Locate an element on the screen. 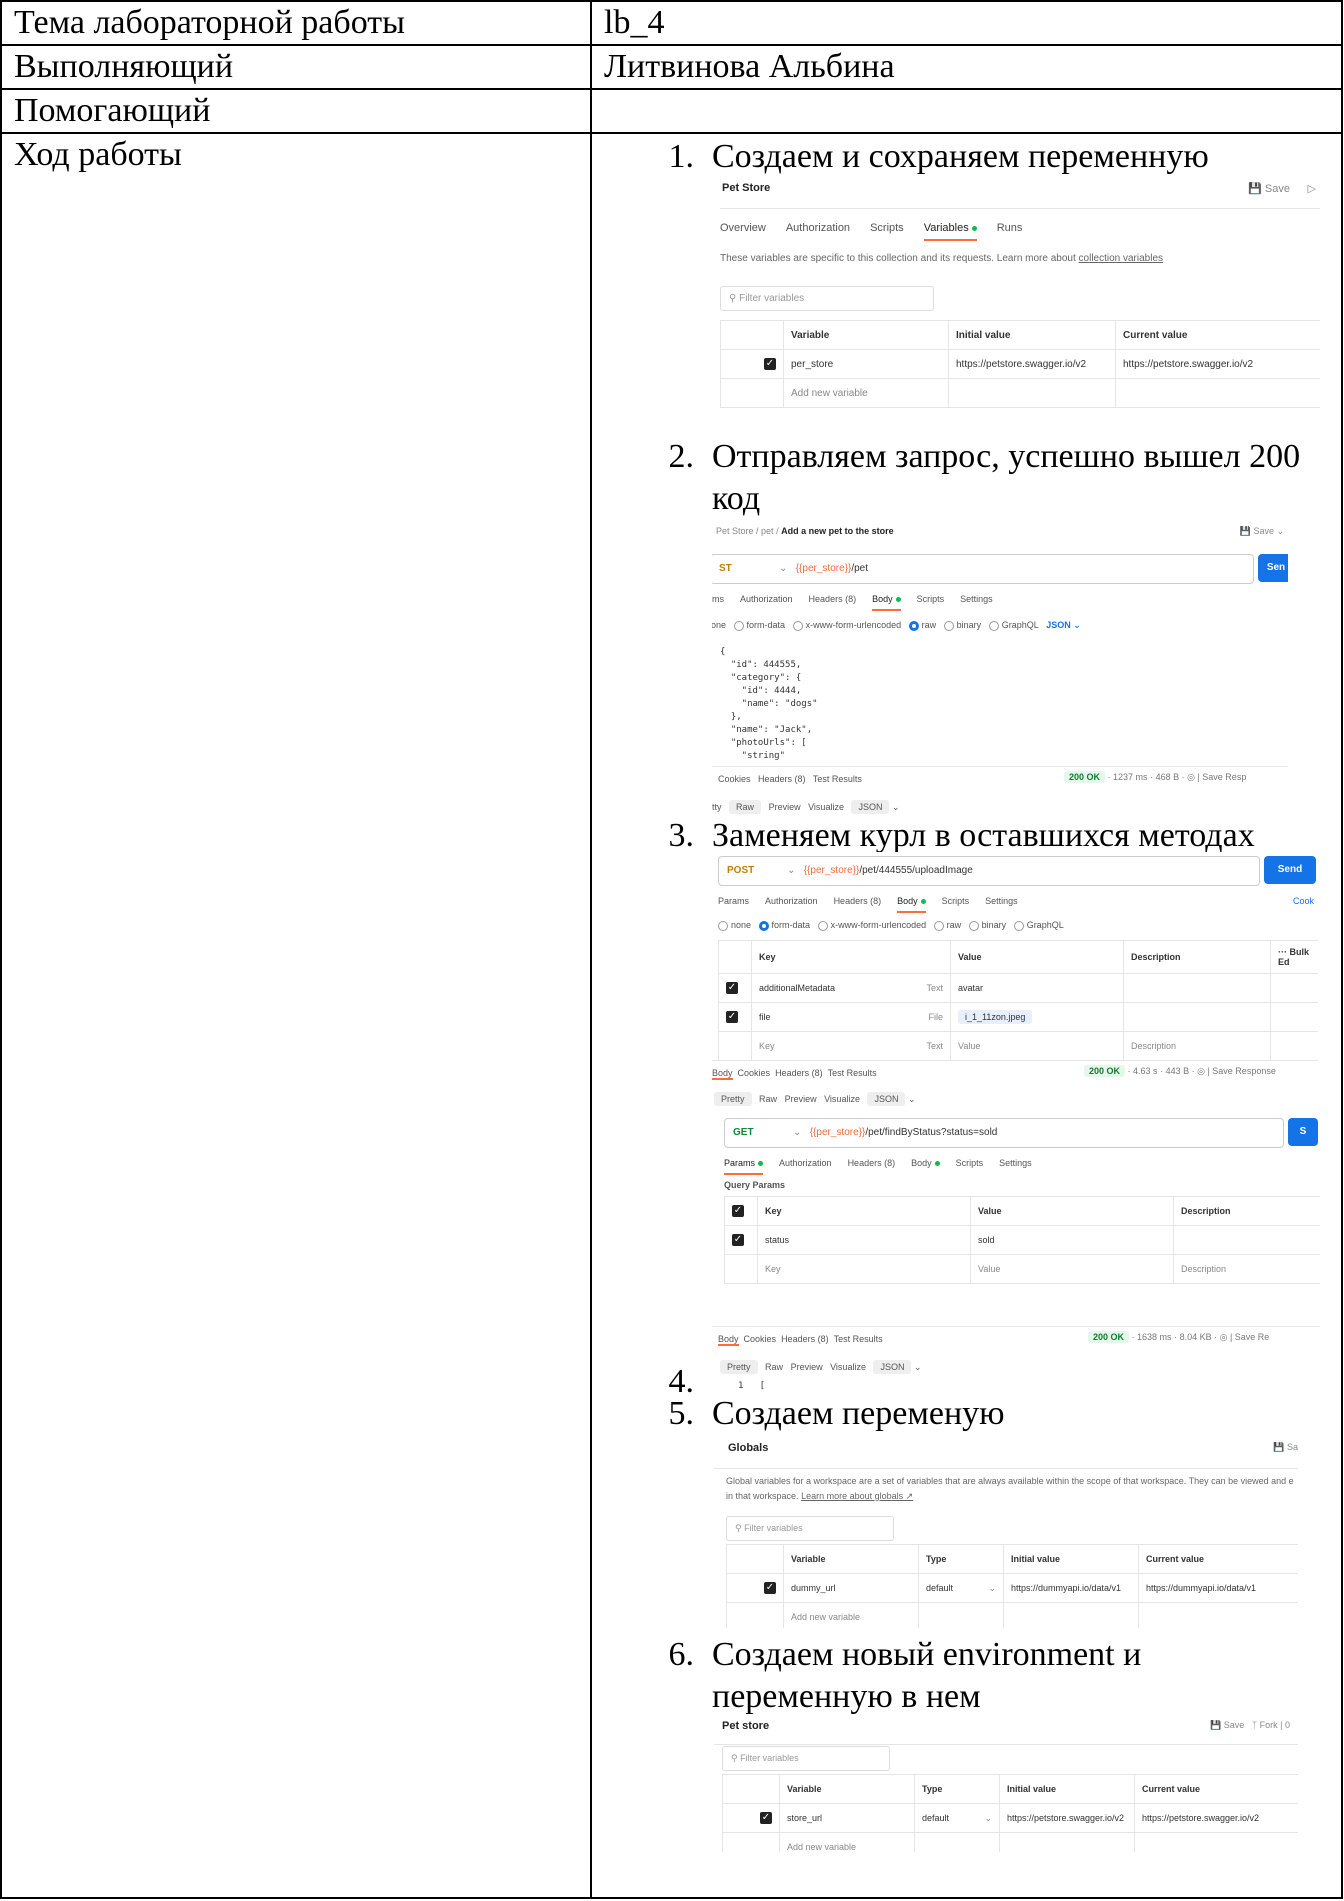  opt-binary: binary is located at coordinates (969, 625).